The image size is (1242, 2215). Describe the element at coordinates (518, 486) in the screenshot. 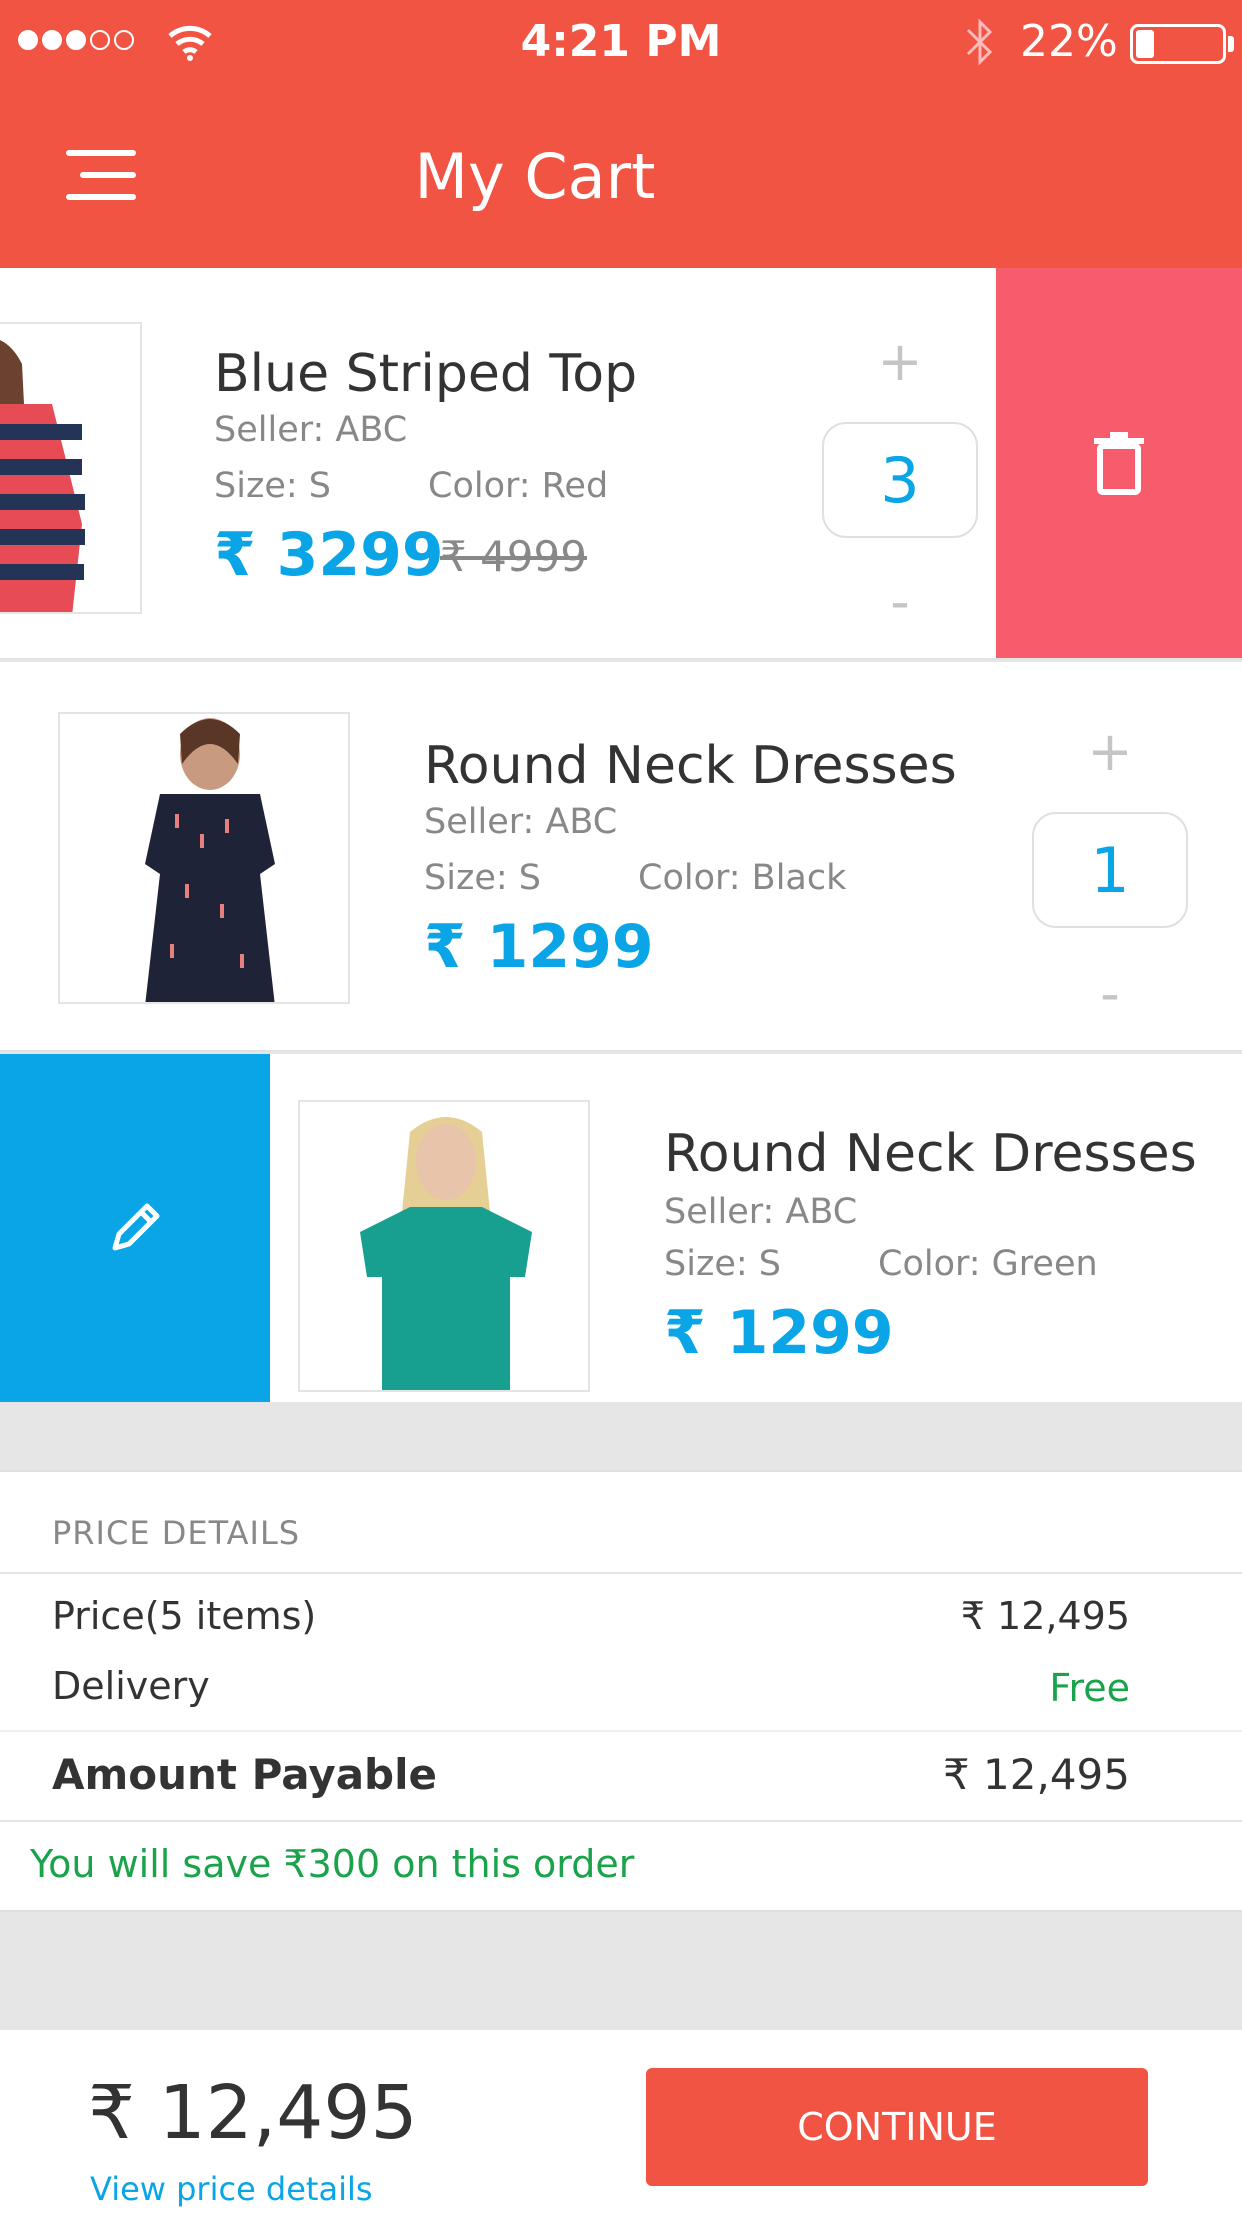

I see `product-color: Color: Red` at that location.